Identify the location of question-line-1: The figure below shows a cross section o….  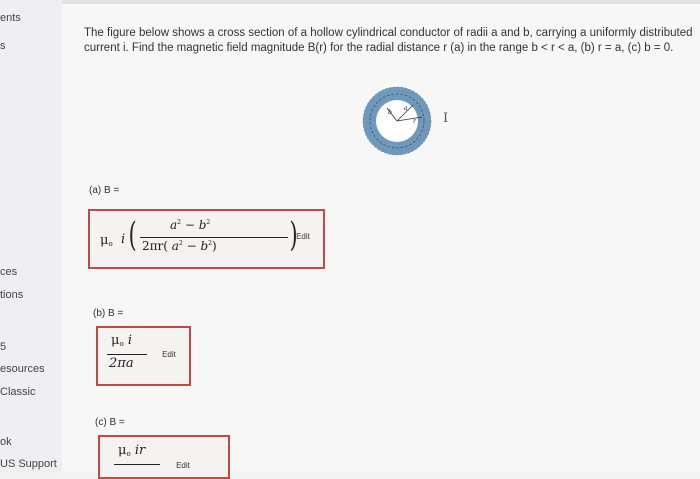
(388, 33).